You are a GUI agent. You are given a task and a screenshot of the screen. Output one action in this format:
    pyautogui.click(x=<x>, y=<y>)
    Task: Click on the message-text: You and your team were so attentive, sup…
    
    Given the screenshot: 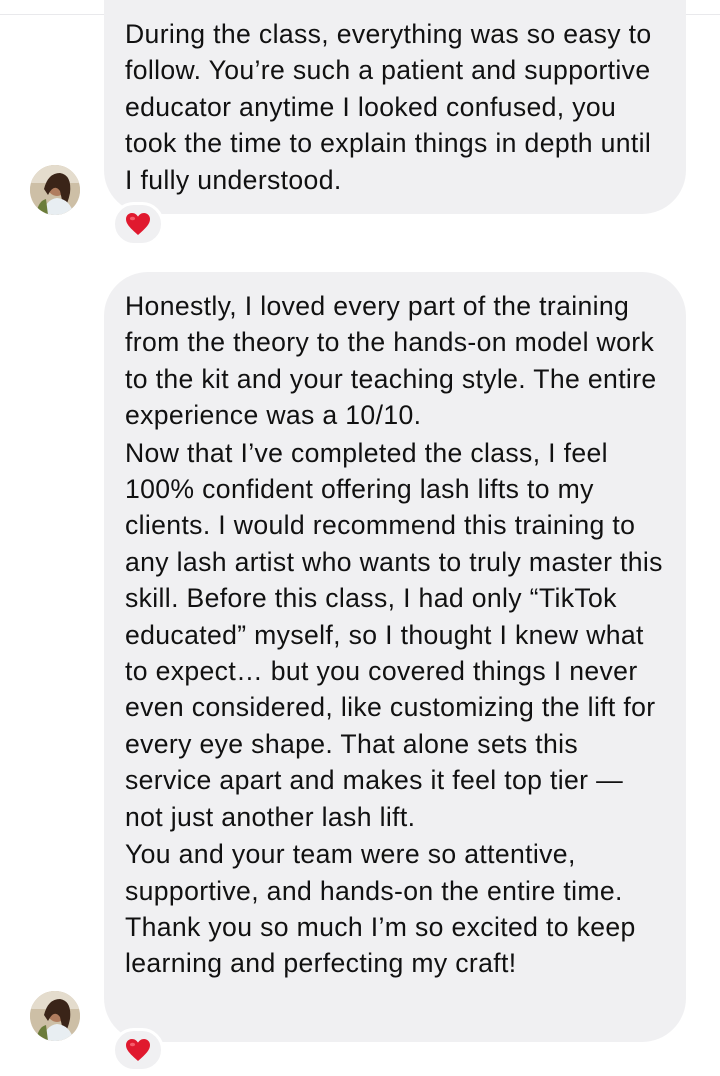 What is the action you would take?
    pyautogui.click(x=380, y=909)
    